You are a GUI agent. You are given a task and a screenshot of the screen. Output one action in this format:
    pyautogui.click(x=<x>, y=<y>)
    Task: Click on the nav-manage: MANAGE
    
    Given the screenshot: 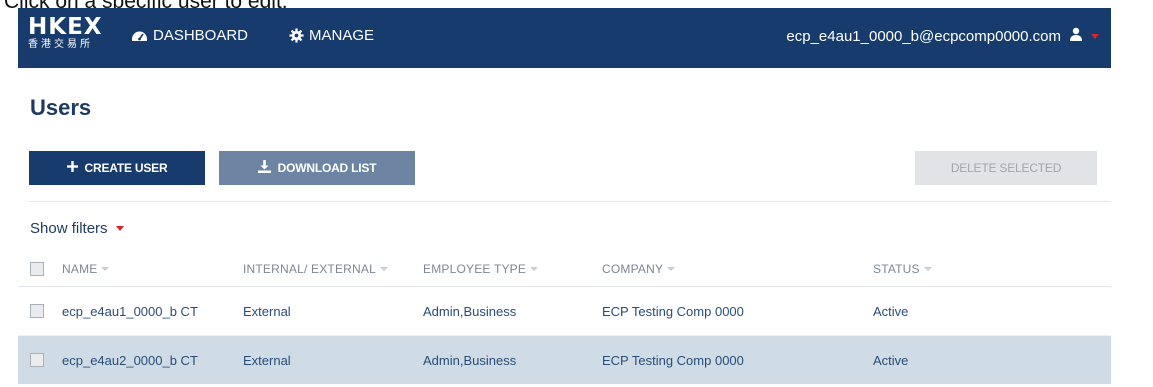 What is the action you would take?
    pyautogui.click(x=331, y=35)
    